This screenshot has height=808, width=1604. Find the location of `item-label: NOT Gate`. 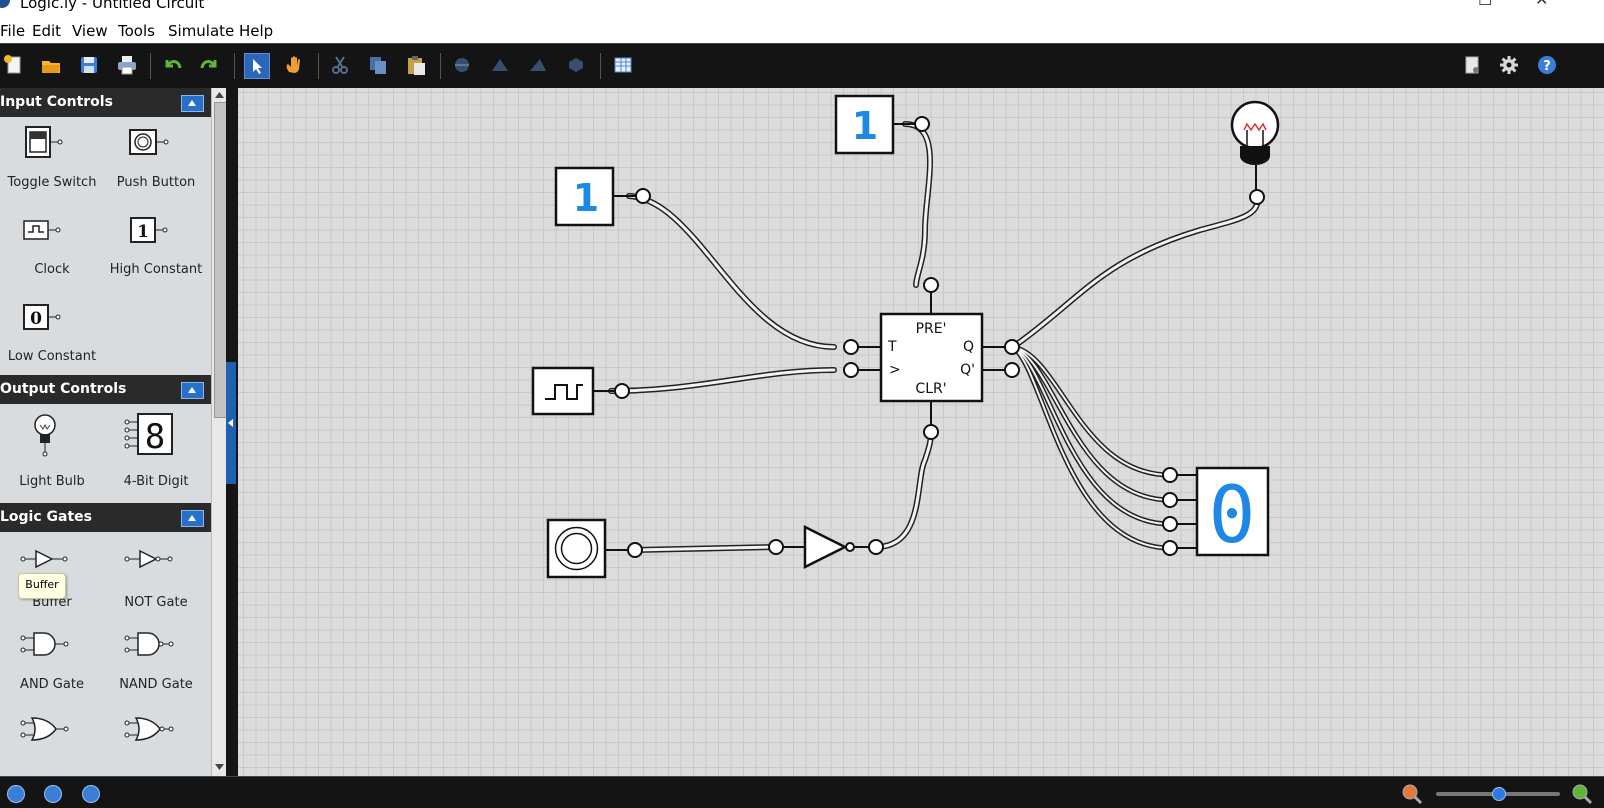

item-label: NOT Gate is located at coordinates (156, 602).